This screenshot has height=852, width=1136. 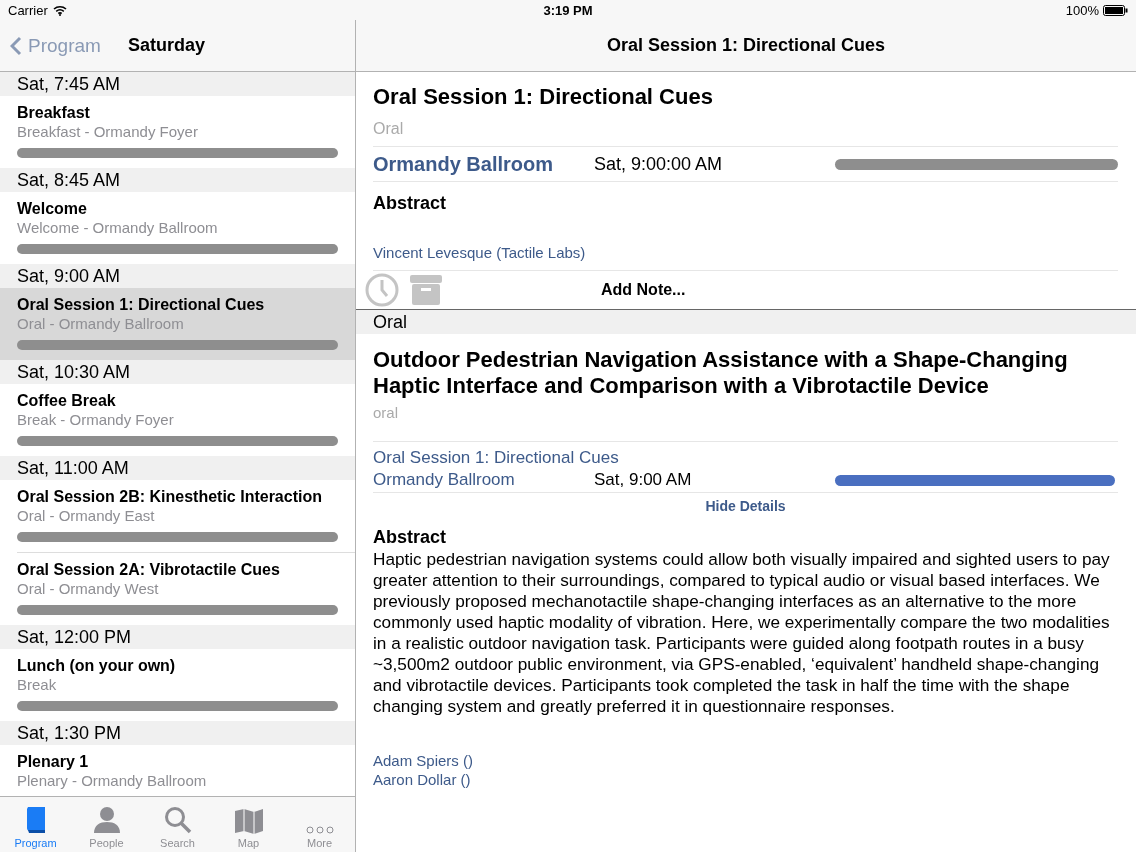 What do you see at coordinates (382, 290) in the screenshot?
I see `clock-icon` at bounding box center [382, 290].